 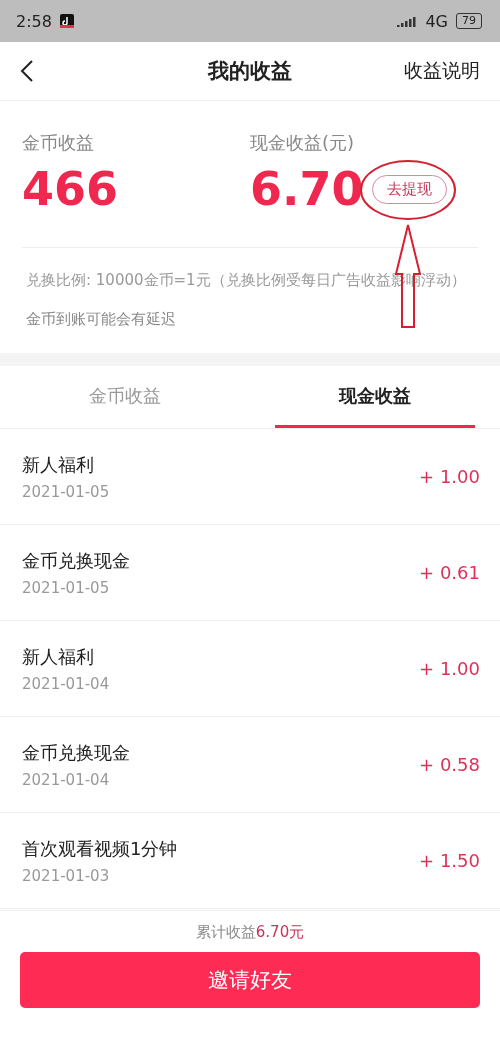 I want to click on coin-earnings-value: 466, so click(x=71, y=189).